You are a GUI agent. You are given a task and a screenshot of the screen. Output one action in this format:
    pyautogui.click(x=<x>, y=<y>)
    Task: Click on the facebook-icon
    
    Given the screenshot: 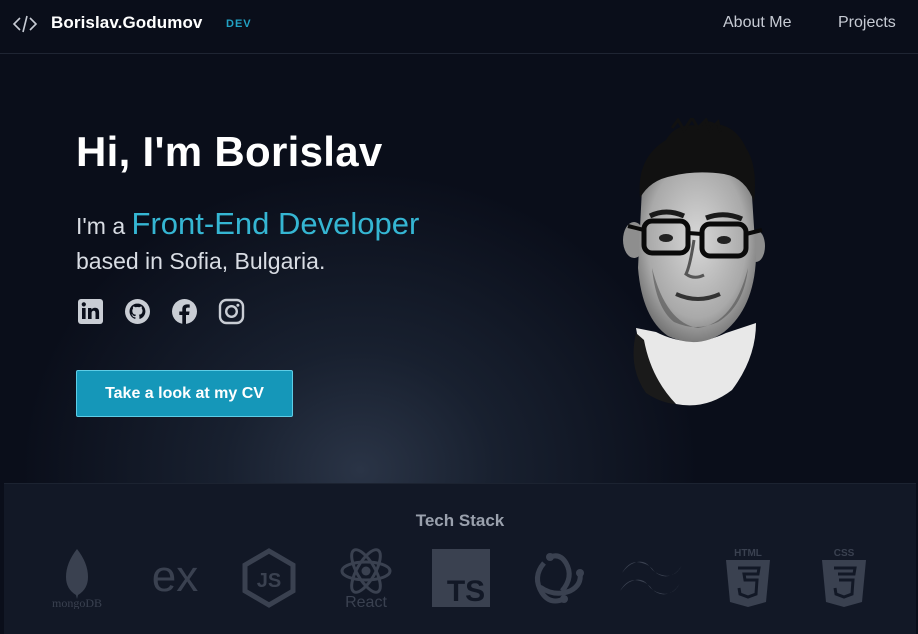 What is the action you would take?
    pyautogui.click(x=184, y=311)
    